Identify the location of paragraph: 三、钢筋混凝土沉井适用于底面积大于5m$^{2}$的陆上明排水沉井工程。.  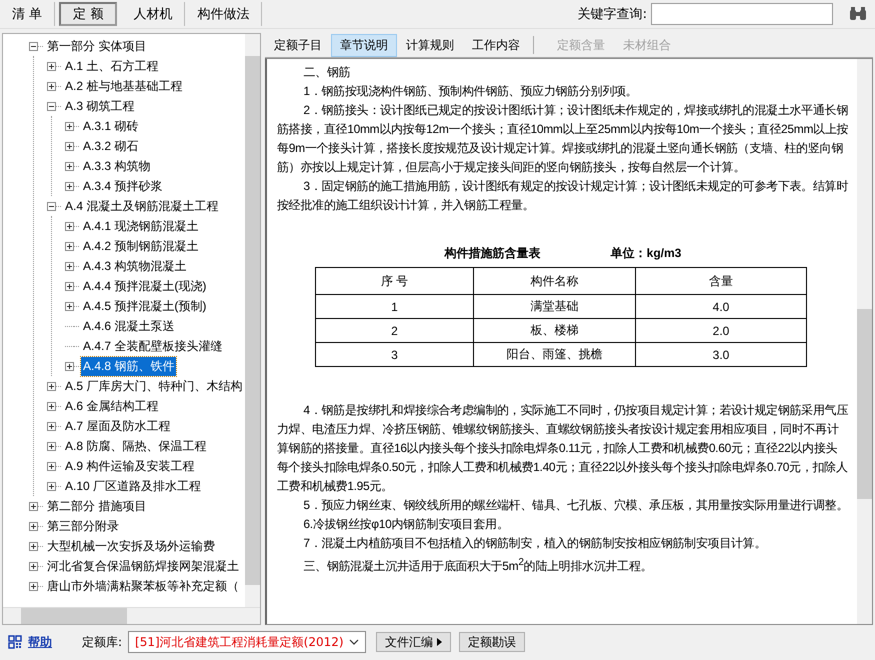
(478, 565).